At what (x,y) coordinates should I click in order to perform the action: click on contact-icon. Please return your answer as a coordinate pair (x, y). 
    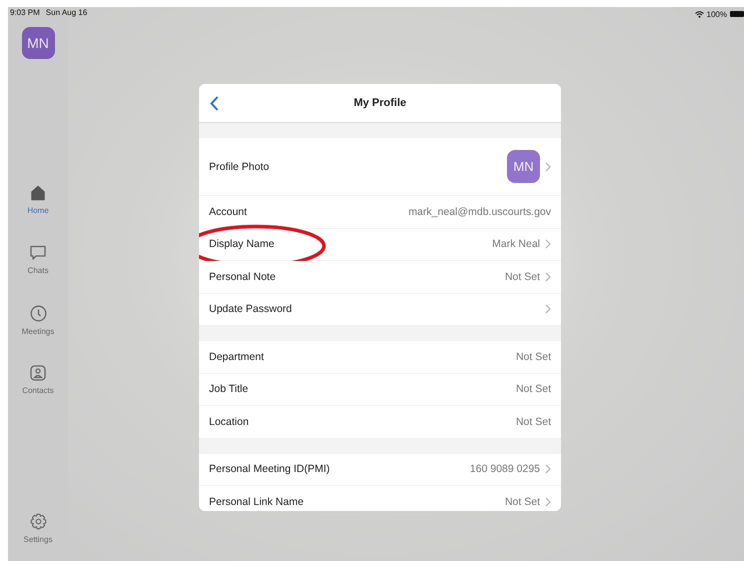
    Looking at the image, I should click on (38, 373).